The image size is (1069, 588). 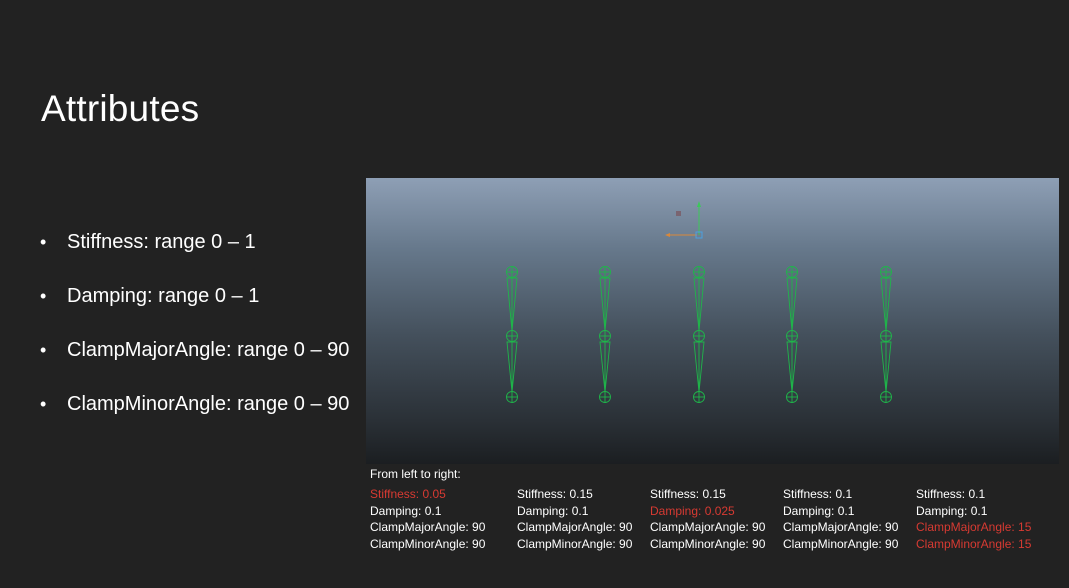 What do you see at coordinates (194, 417) in the screenshot?
I see `bullet-clamp-minor-angle: ClampMinorAngle: range 0 – 90` at bounding box center [194, 417].